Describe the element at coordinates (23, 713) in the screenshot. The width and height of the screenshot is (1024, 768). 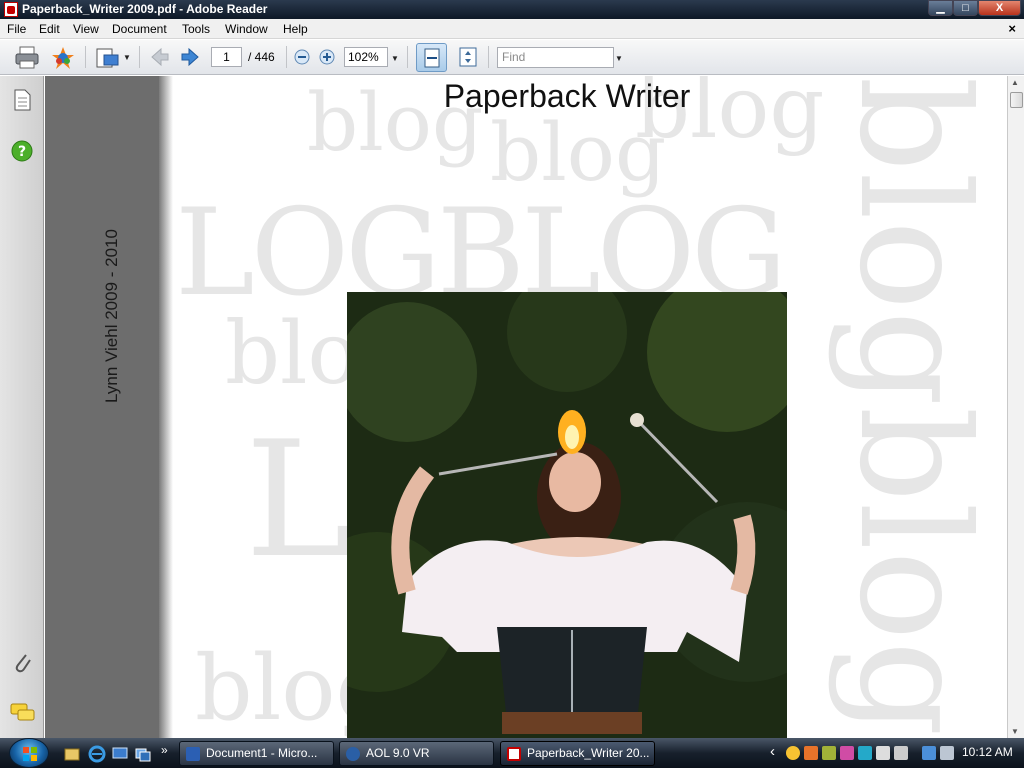
I see `comments-icon` at that location.